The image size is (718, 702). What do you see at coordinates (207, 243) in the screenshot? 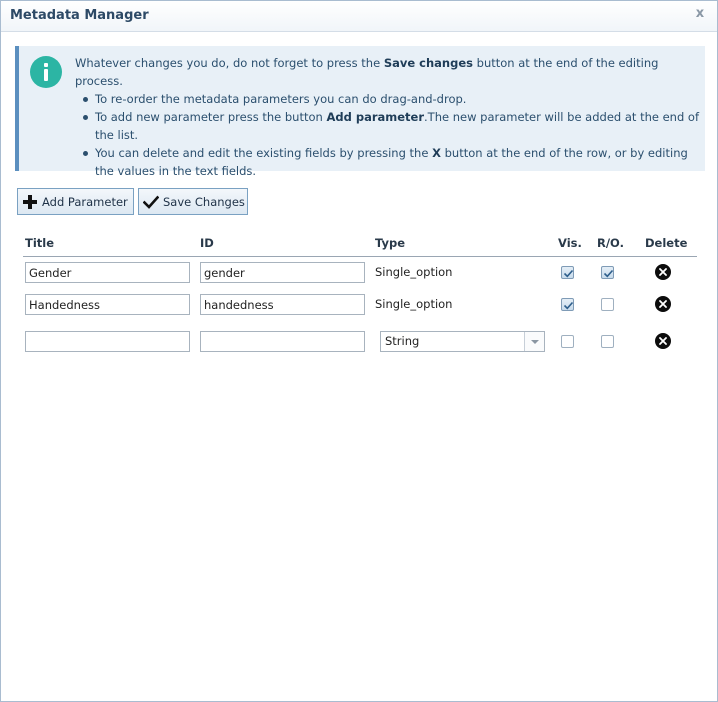
I see `header-id: ID` at bounding box center [207, 243].